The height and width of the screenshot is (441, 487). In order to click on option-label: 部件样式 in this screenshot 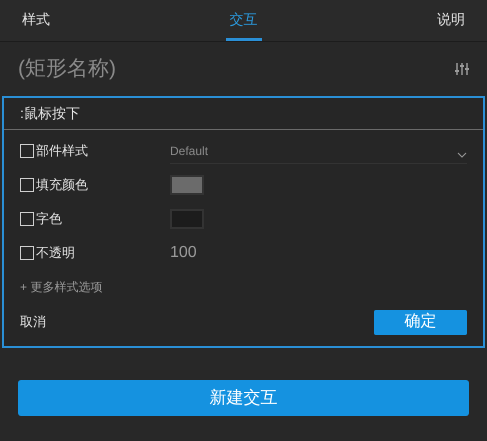, I will do `click(62, 151)`.